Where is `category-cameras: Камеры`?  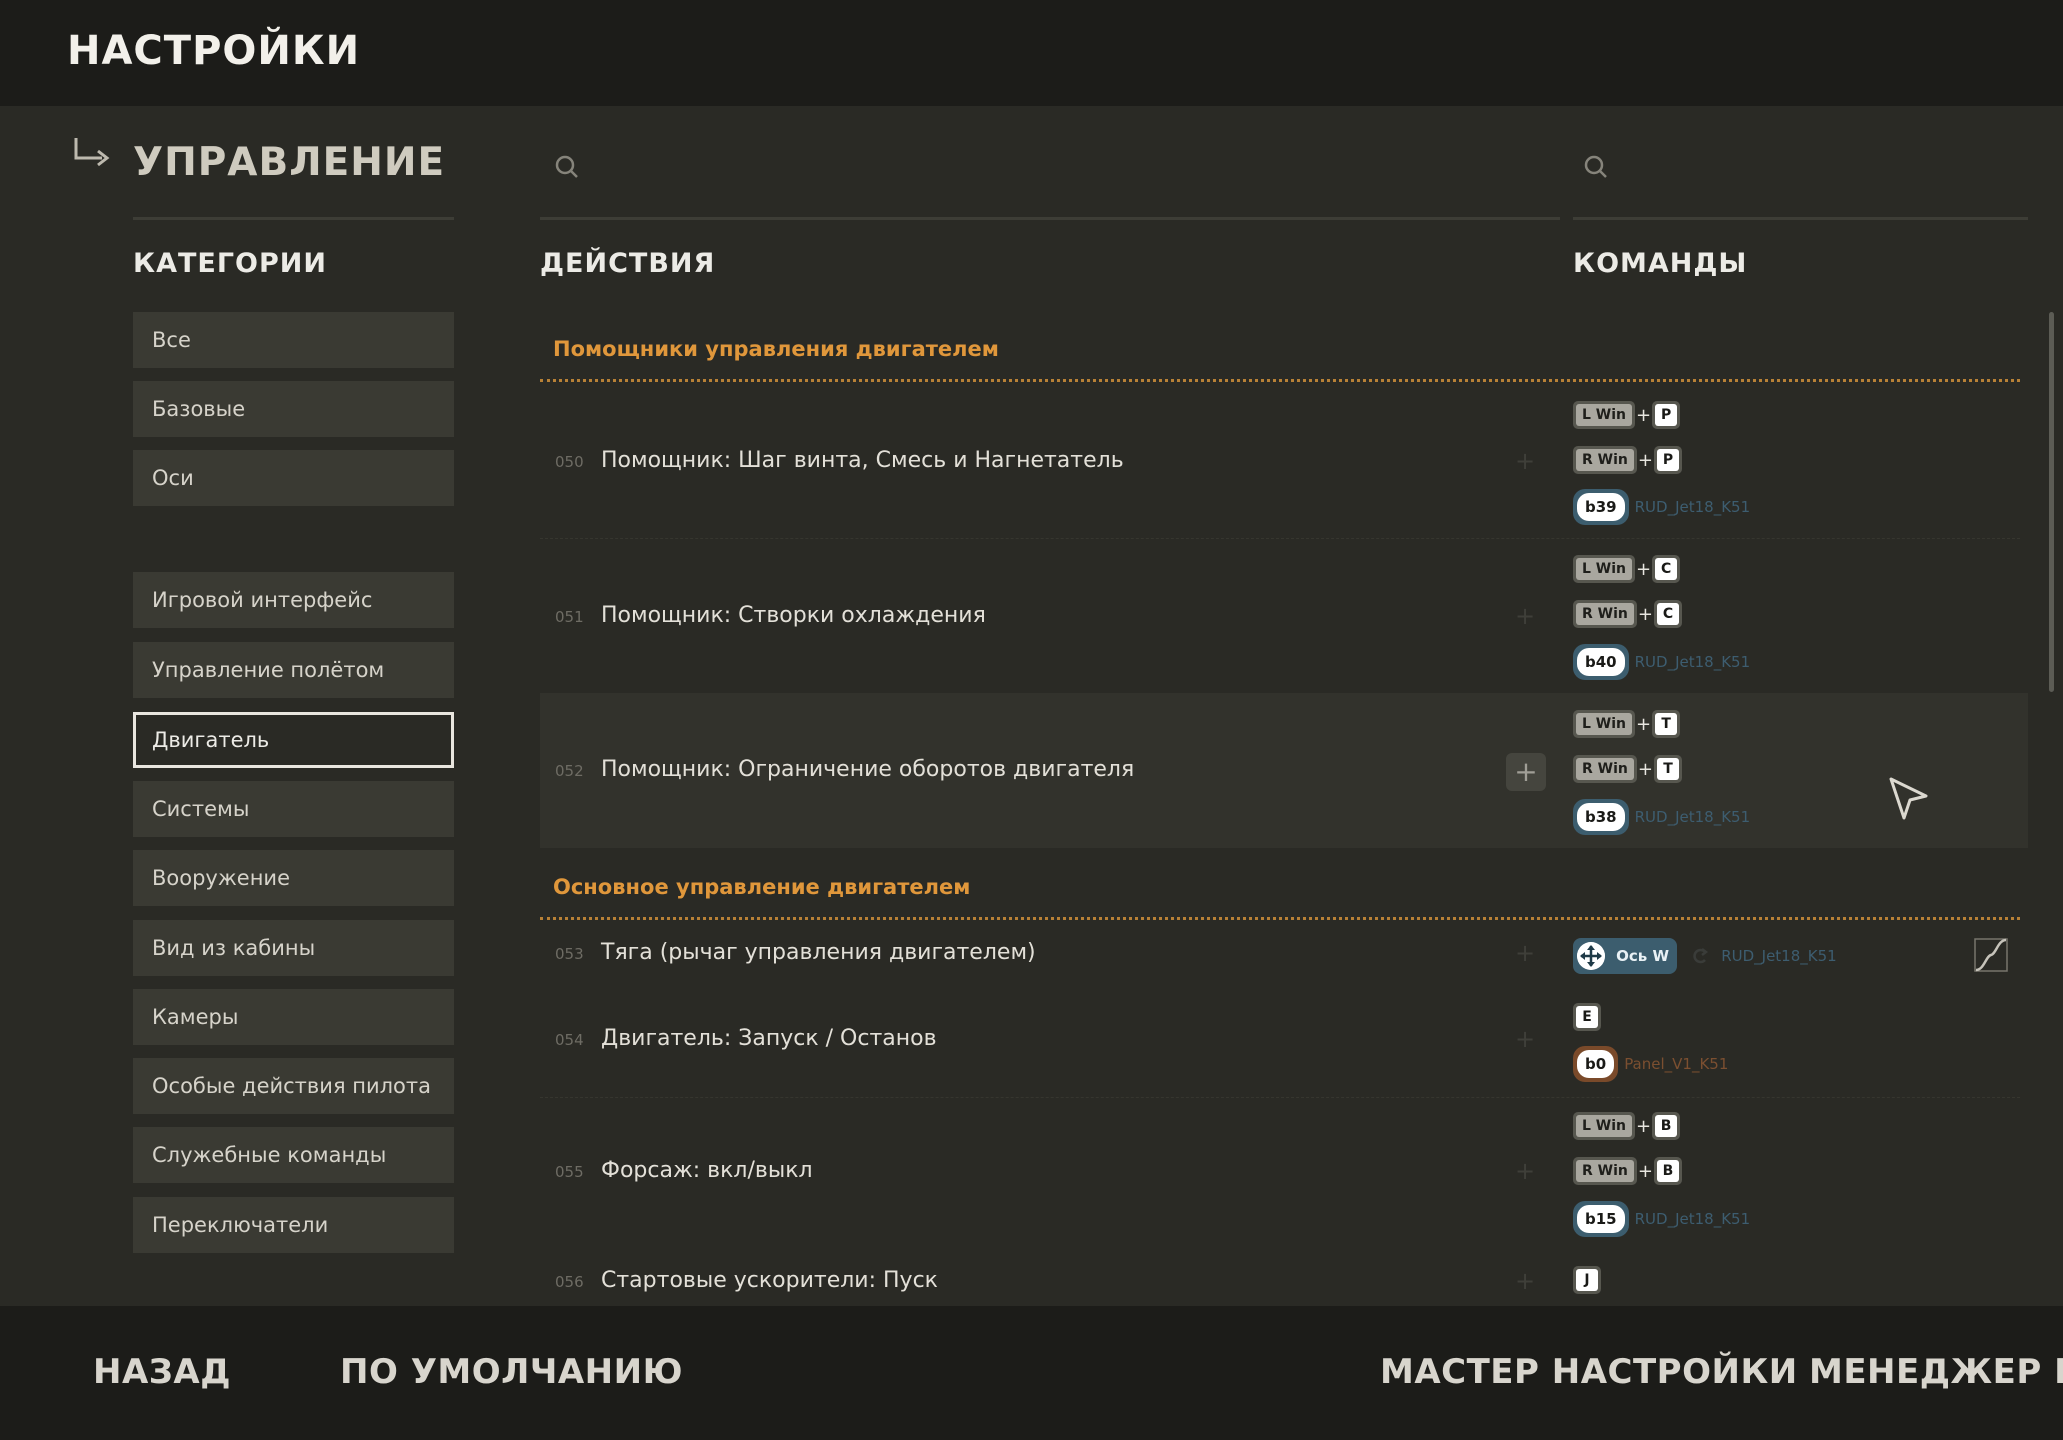 category-cameras: Камеры is located at coordinates (293, 1017).